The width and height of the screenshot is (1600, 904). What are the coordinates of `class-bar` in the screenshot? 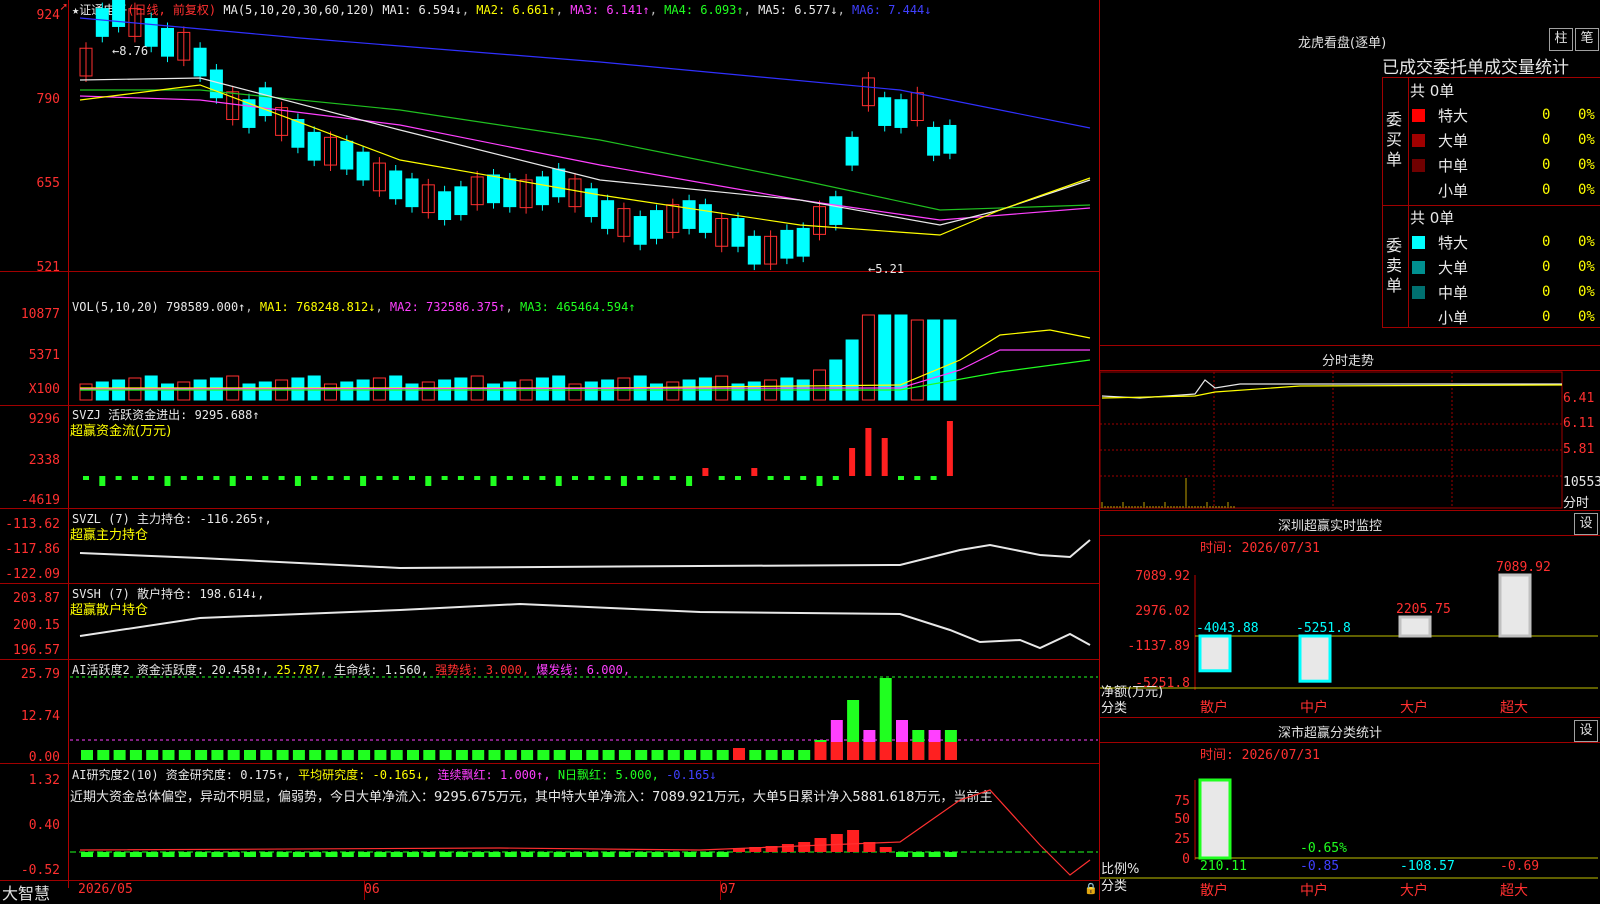 It's located at (1215, 819).